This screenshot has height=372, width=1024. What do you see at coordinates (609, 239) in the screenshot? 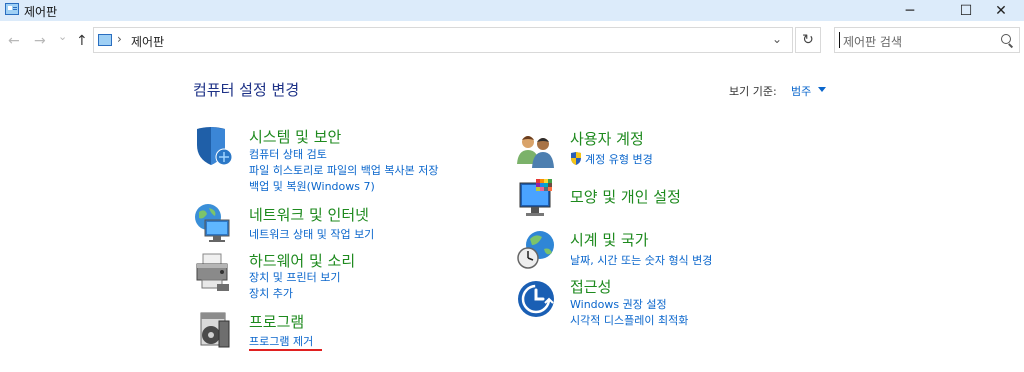
I see `category-title-clock-region: 시계 및 국가` at bounding box center [609, 239].